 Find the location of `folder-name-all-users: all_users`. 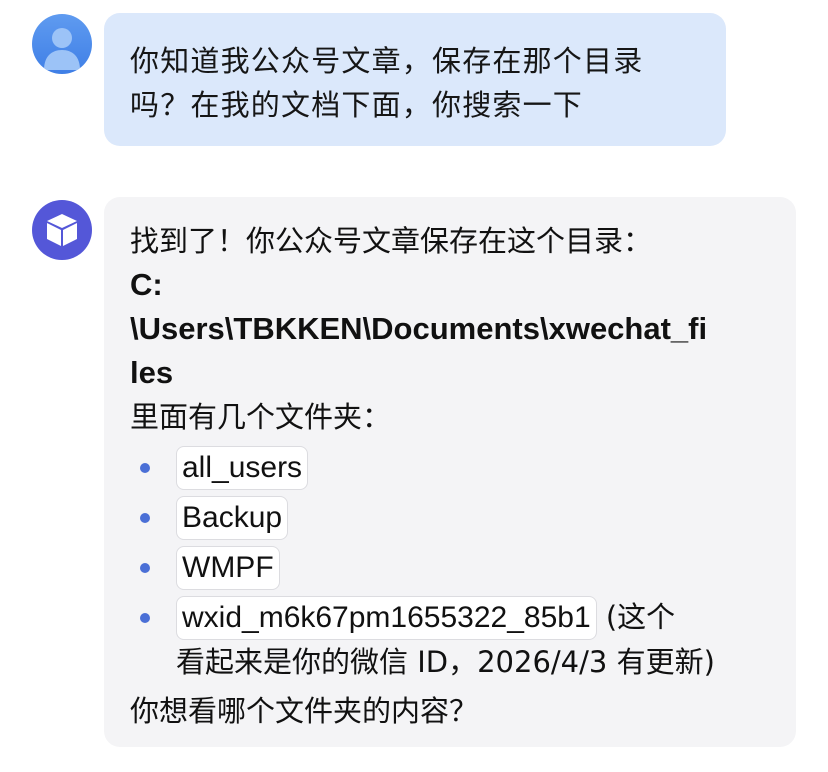

folder-name-all-users: all_users is located at coordinates (242, 468).